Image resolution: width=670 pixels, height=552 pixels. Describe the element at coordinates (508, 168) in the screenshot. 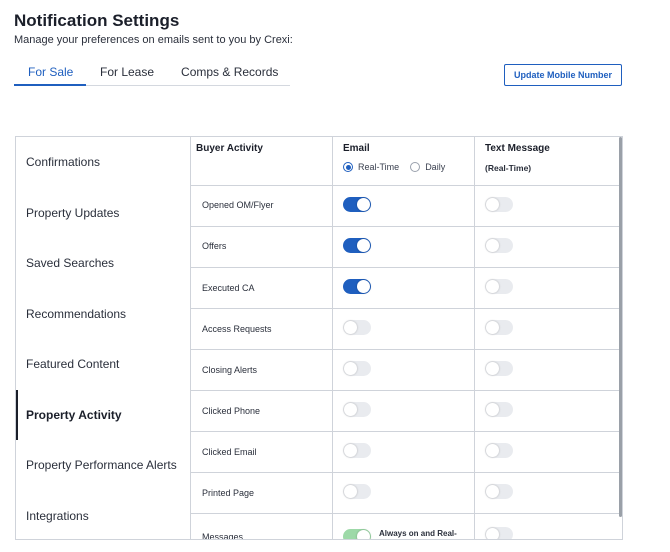

I see `text-message-subheader: (Real-Time)` at that location.